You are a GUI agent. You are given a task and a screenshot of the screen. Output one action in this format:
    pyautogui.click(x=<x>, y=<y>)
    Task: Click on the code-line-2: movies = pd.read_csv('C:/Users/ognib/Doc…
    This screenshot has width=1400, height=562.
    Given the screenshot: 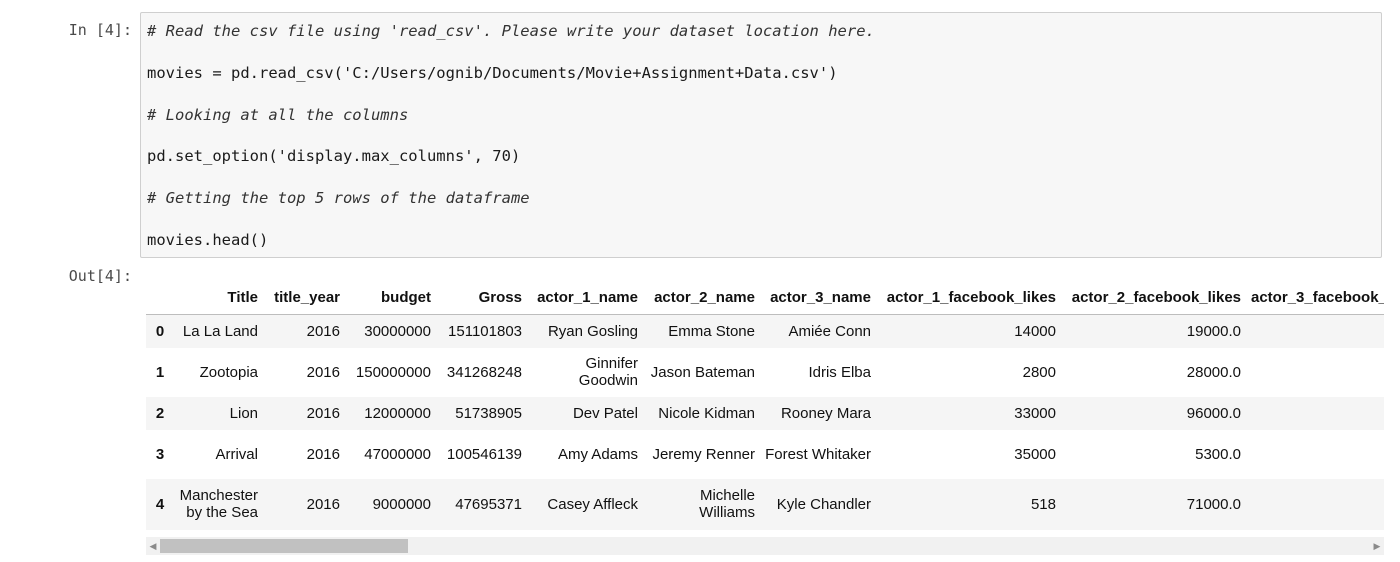 What is the action you would take?
    pyautogui.click(x=492, y=73)
    